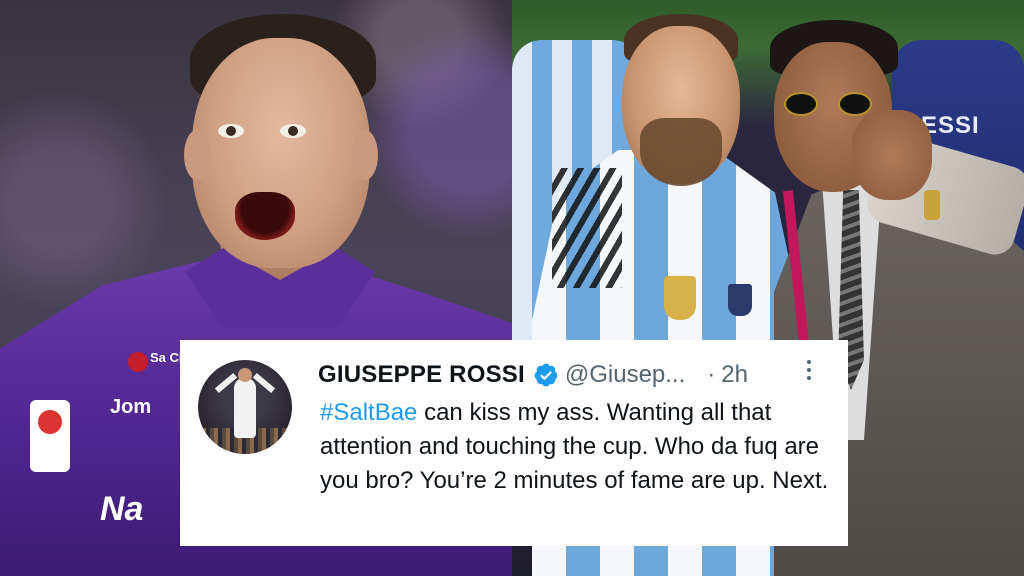 The height and width of the screenshot is (576, 1024). Describe the element at coordinates (138, 362) in the screenshot. I see `sponsor-logo-dot` at that location.